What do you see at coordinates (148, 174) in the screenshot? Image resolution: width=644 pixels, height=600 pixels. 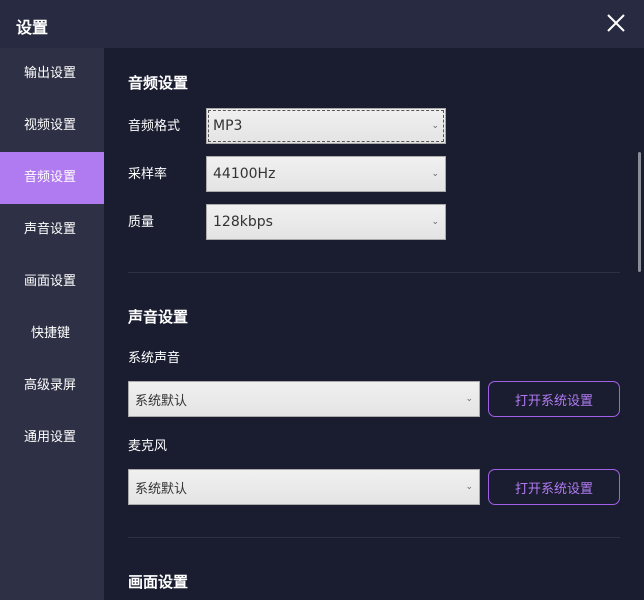 I see `sample-rate-label: 采样率` at bounding box center [148, 174].